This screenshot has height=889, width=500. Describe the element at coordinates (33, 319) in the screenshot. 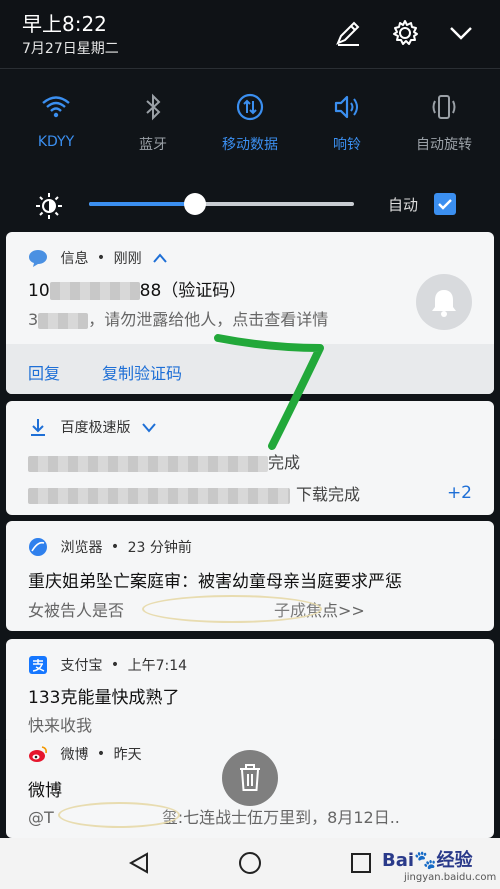

I see `message-body-start: 3` at that location.